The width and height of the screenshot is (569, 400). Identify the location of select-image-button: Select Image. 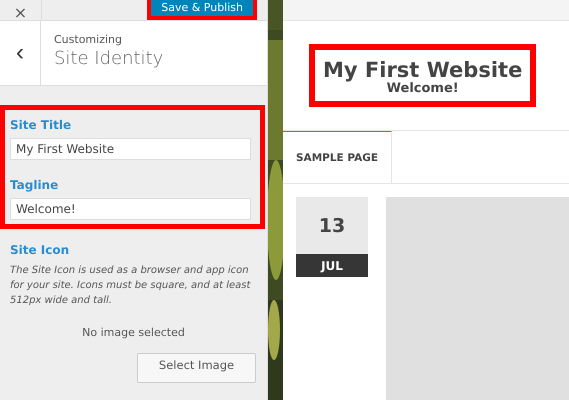
(196, 368).